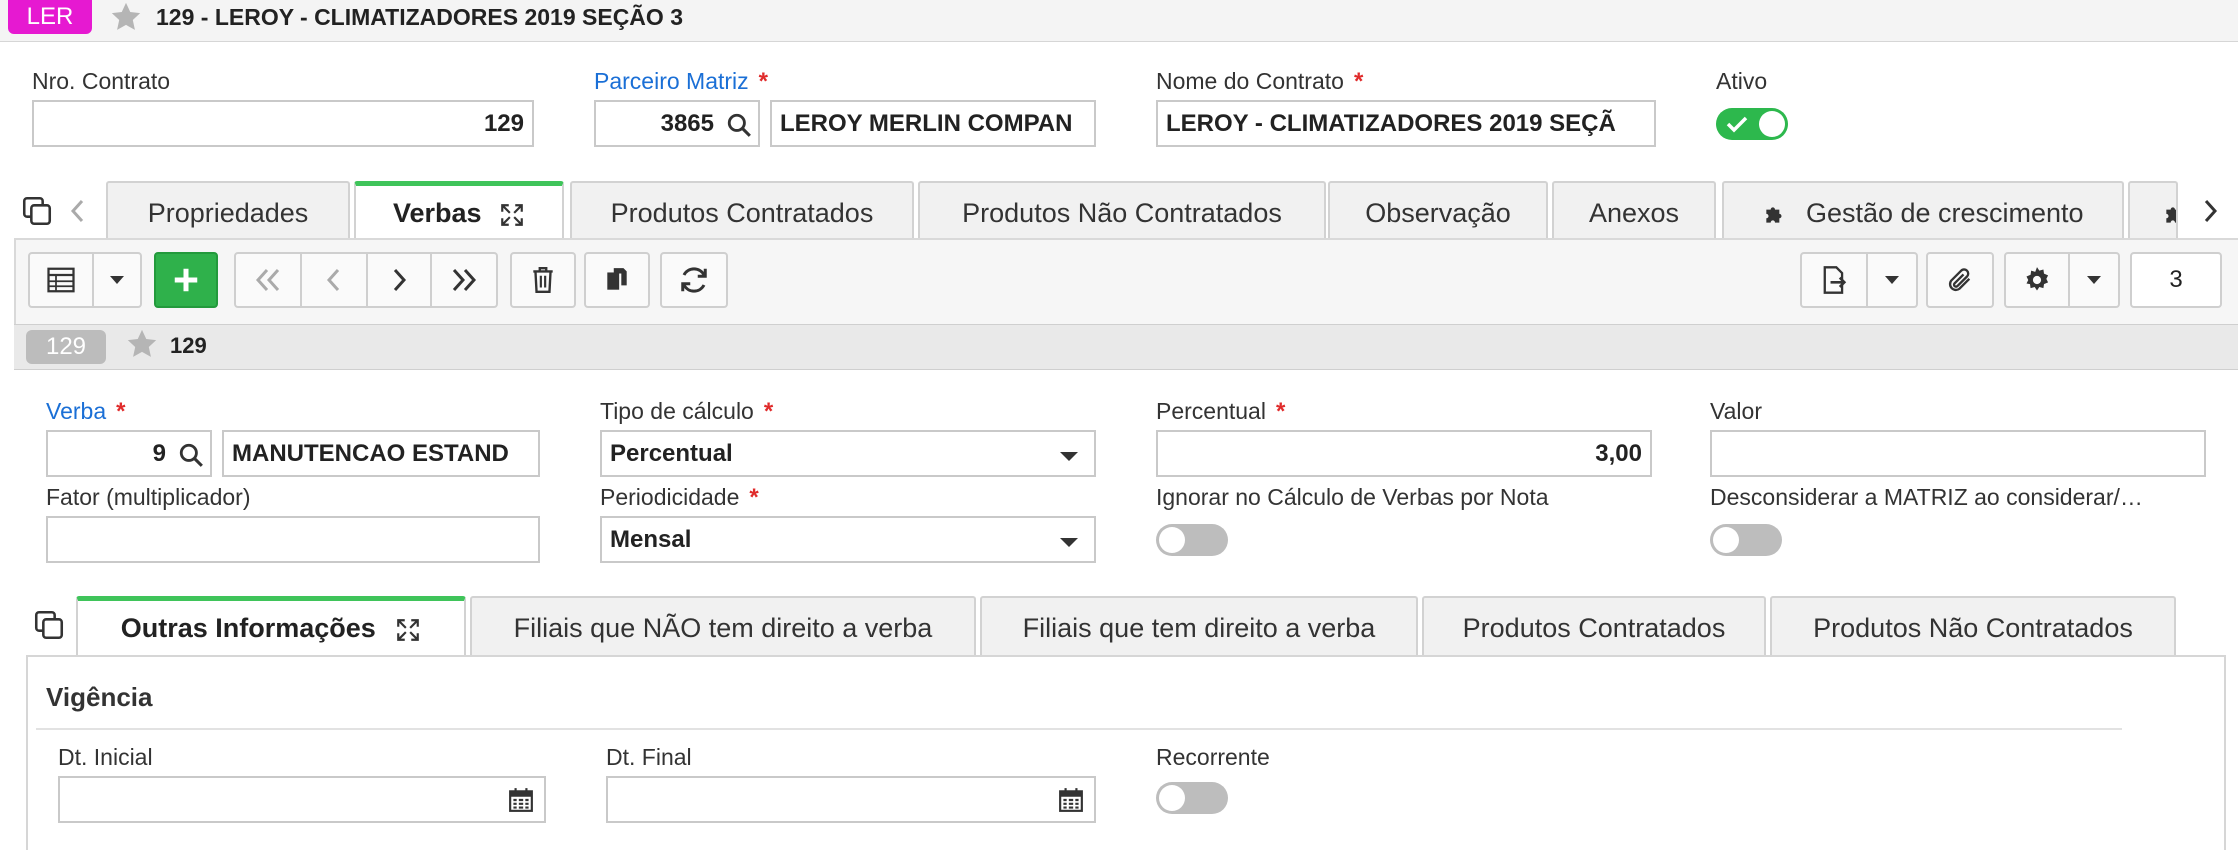  What do you see at coordinates (283, 123) in the screenshot?
I see `nro-contrato-field: 129` at bounding box center [283, 123].